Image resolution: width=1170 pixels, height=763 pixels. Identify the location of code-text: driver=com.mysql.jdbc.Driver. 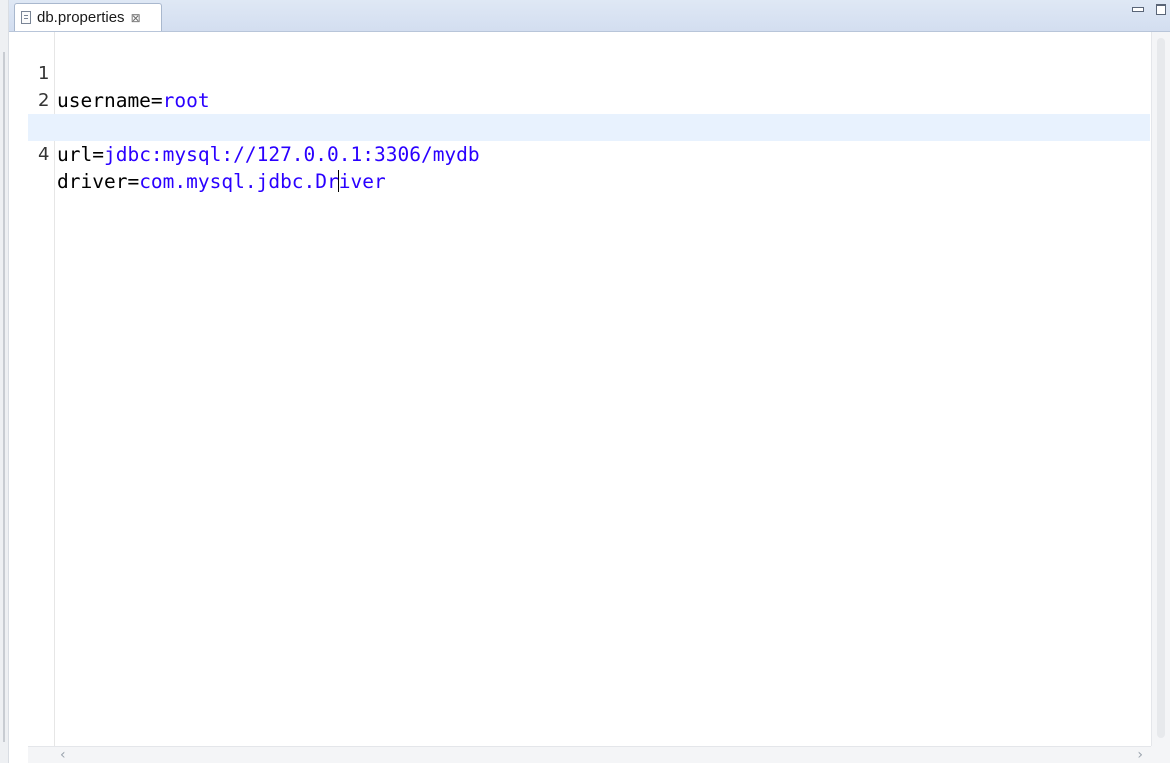
(221, 181).